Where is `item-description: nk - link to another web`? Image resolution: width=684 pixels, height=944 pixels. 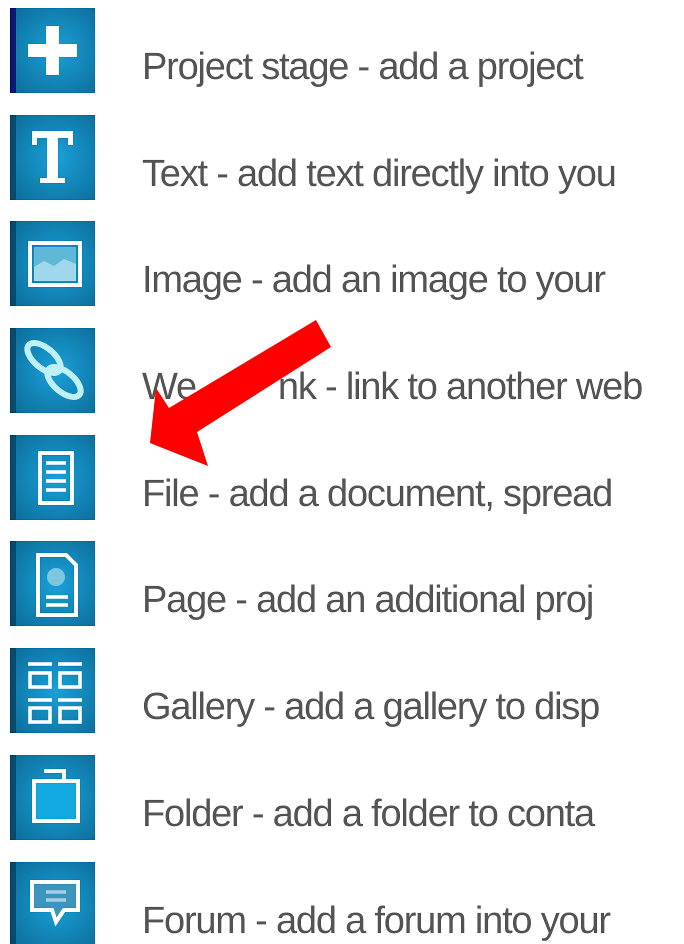 item-description: nk - link to another web is located at coordinates (460, 387).